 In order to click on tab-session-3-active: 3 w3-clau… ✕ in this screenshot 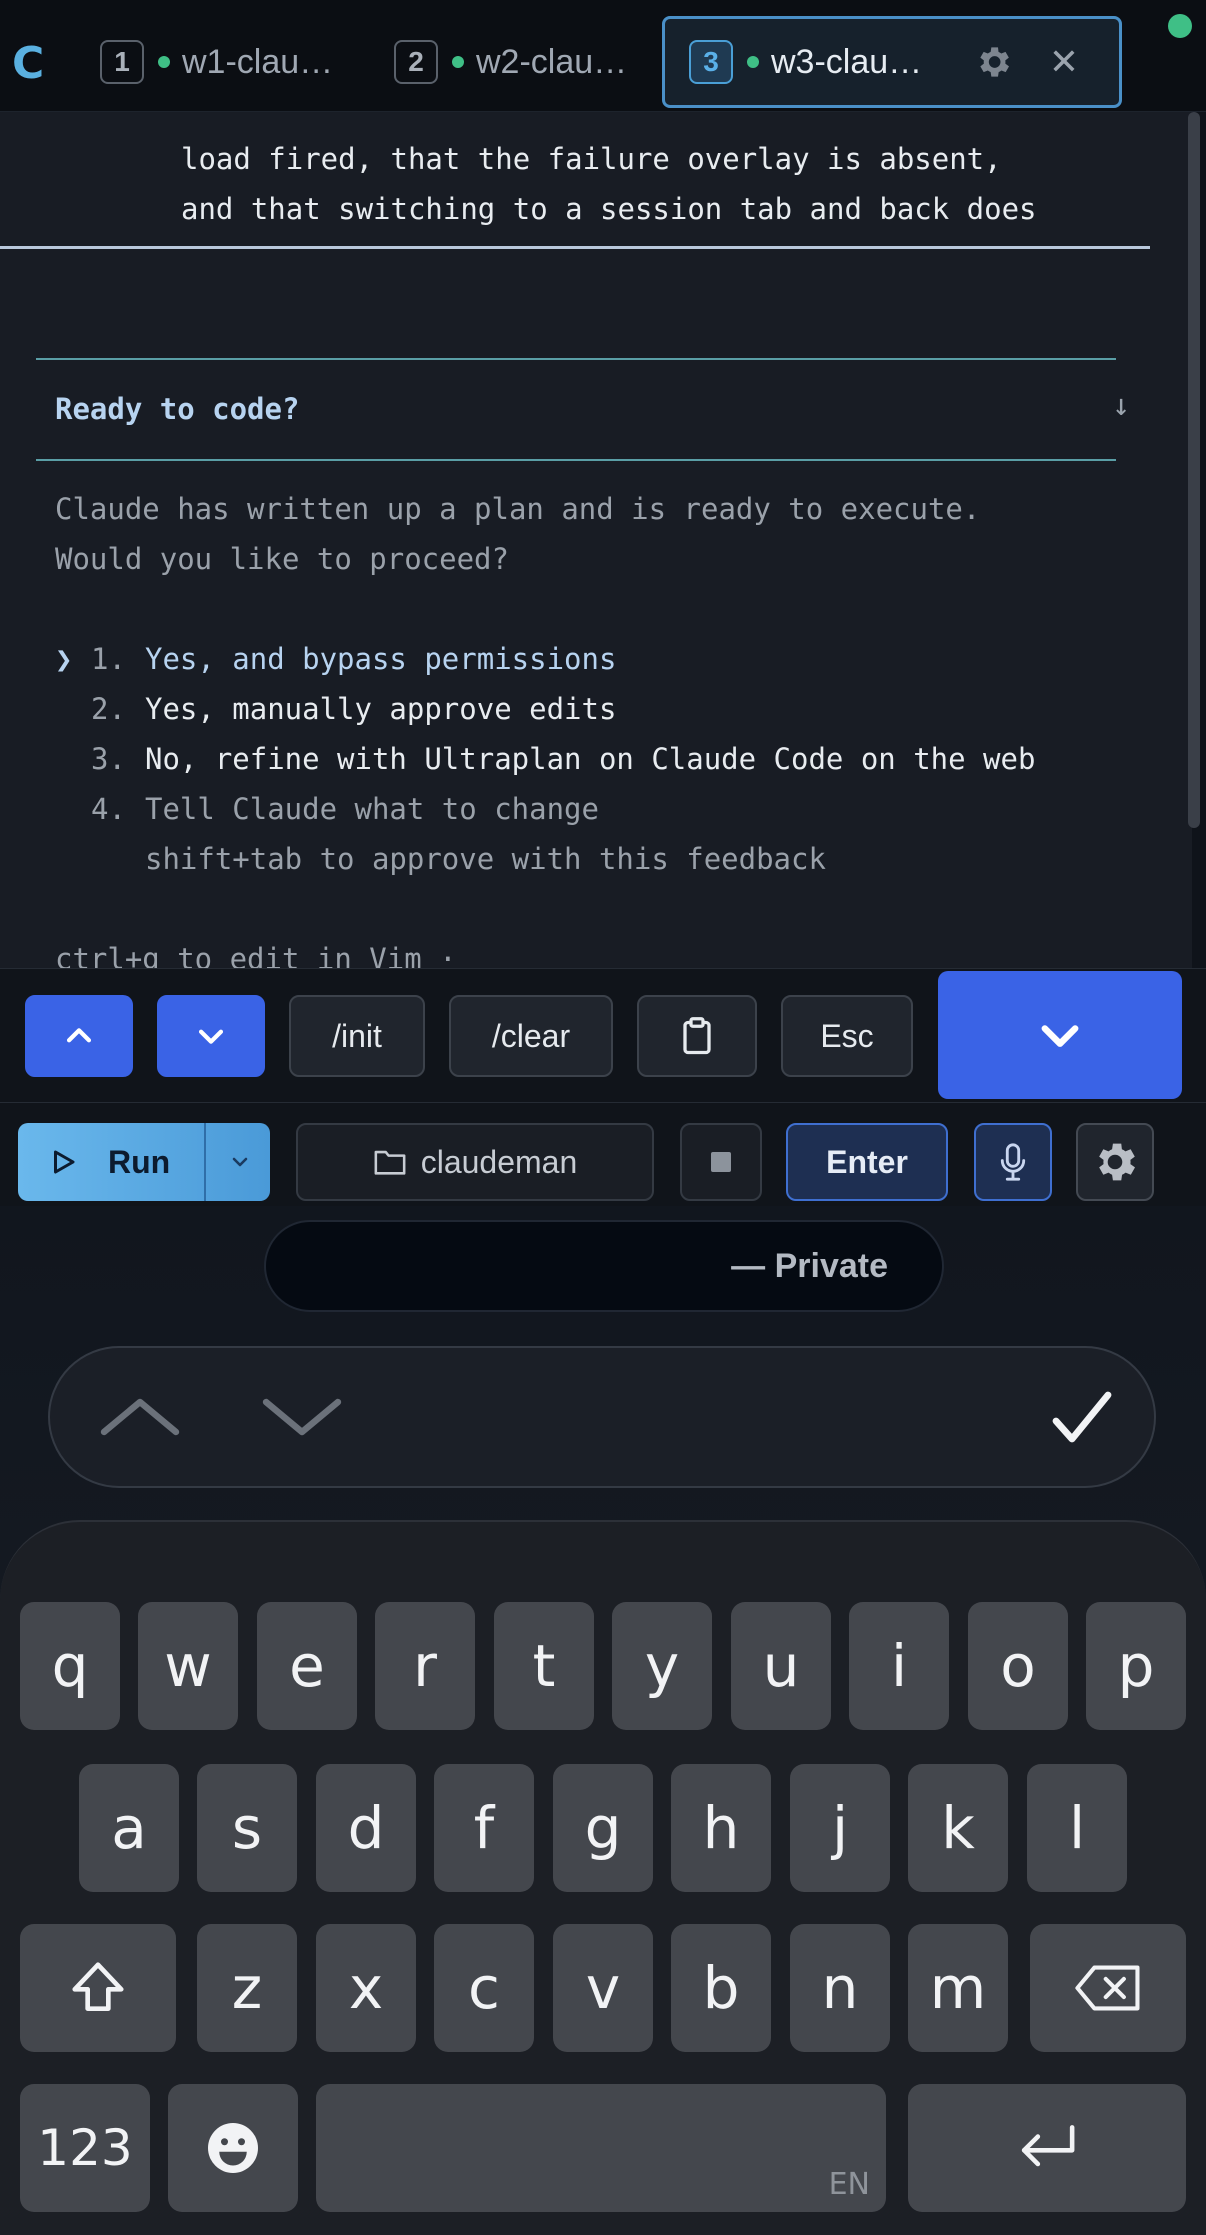, I will do `click(892, 62)`.